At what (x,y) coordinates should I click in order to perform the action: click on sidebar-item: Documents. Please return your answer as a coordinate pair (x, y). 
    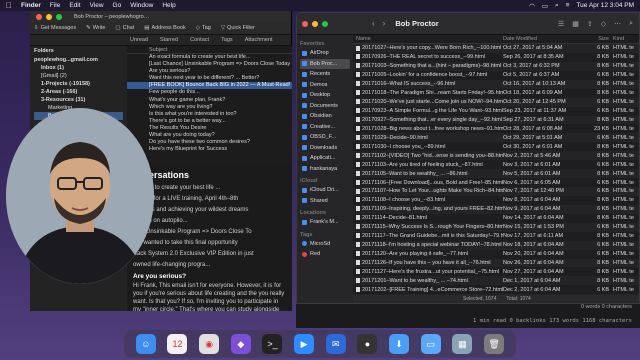
    Looking at the image, I should click on (325, 106).